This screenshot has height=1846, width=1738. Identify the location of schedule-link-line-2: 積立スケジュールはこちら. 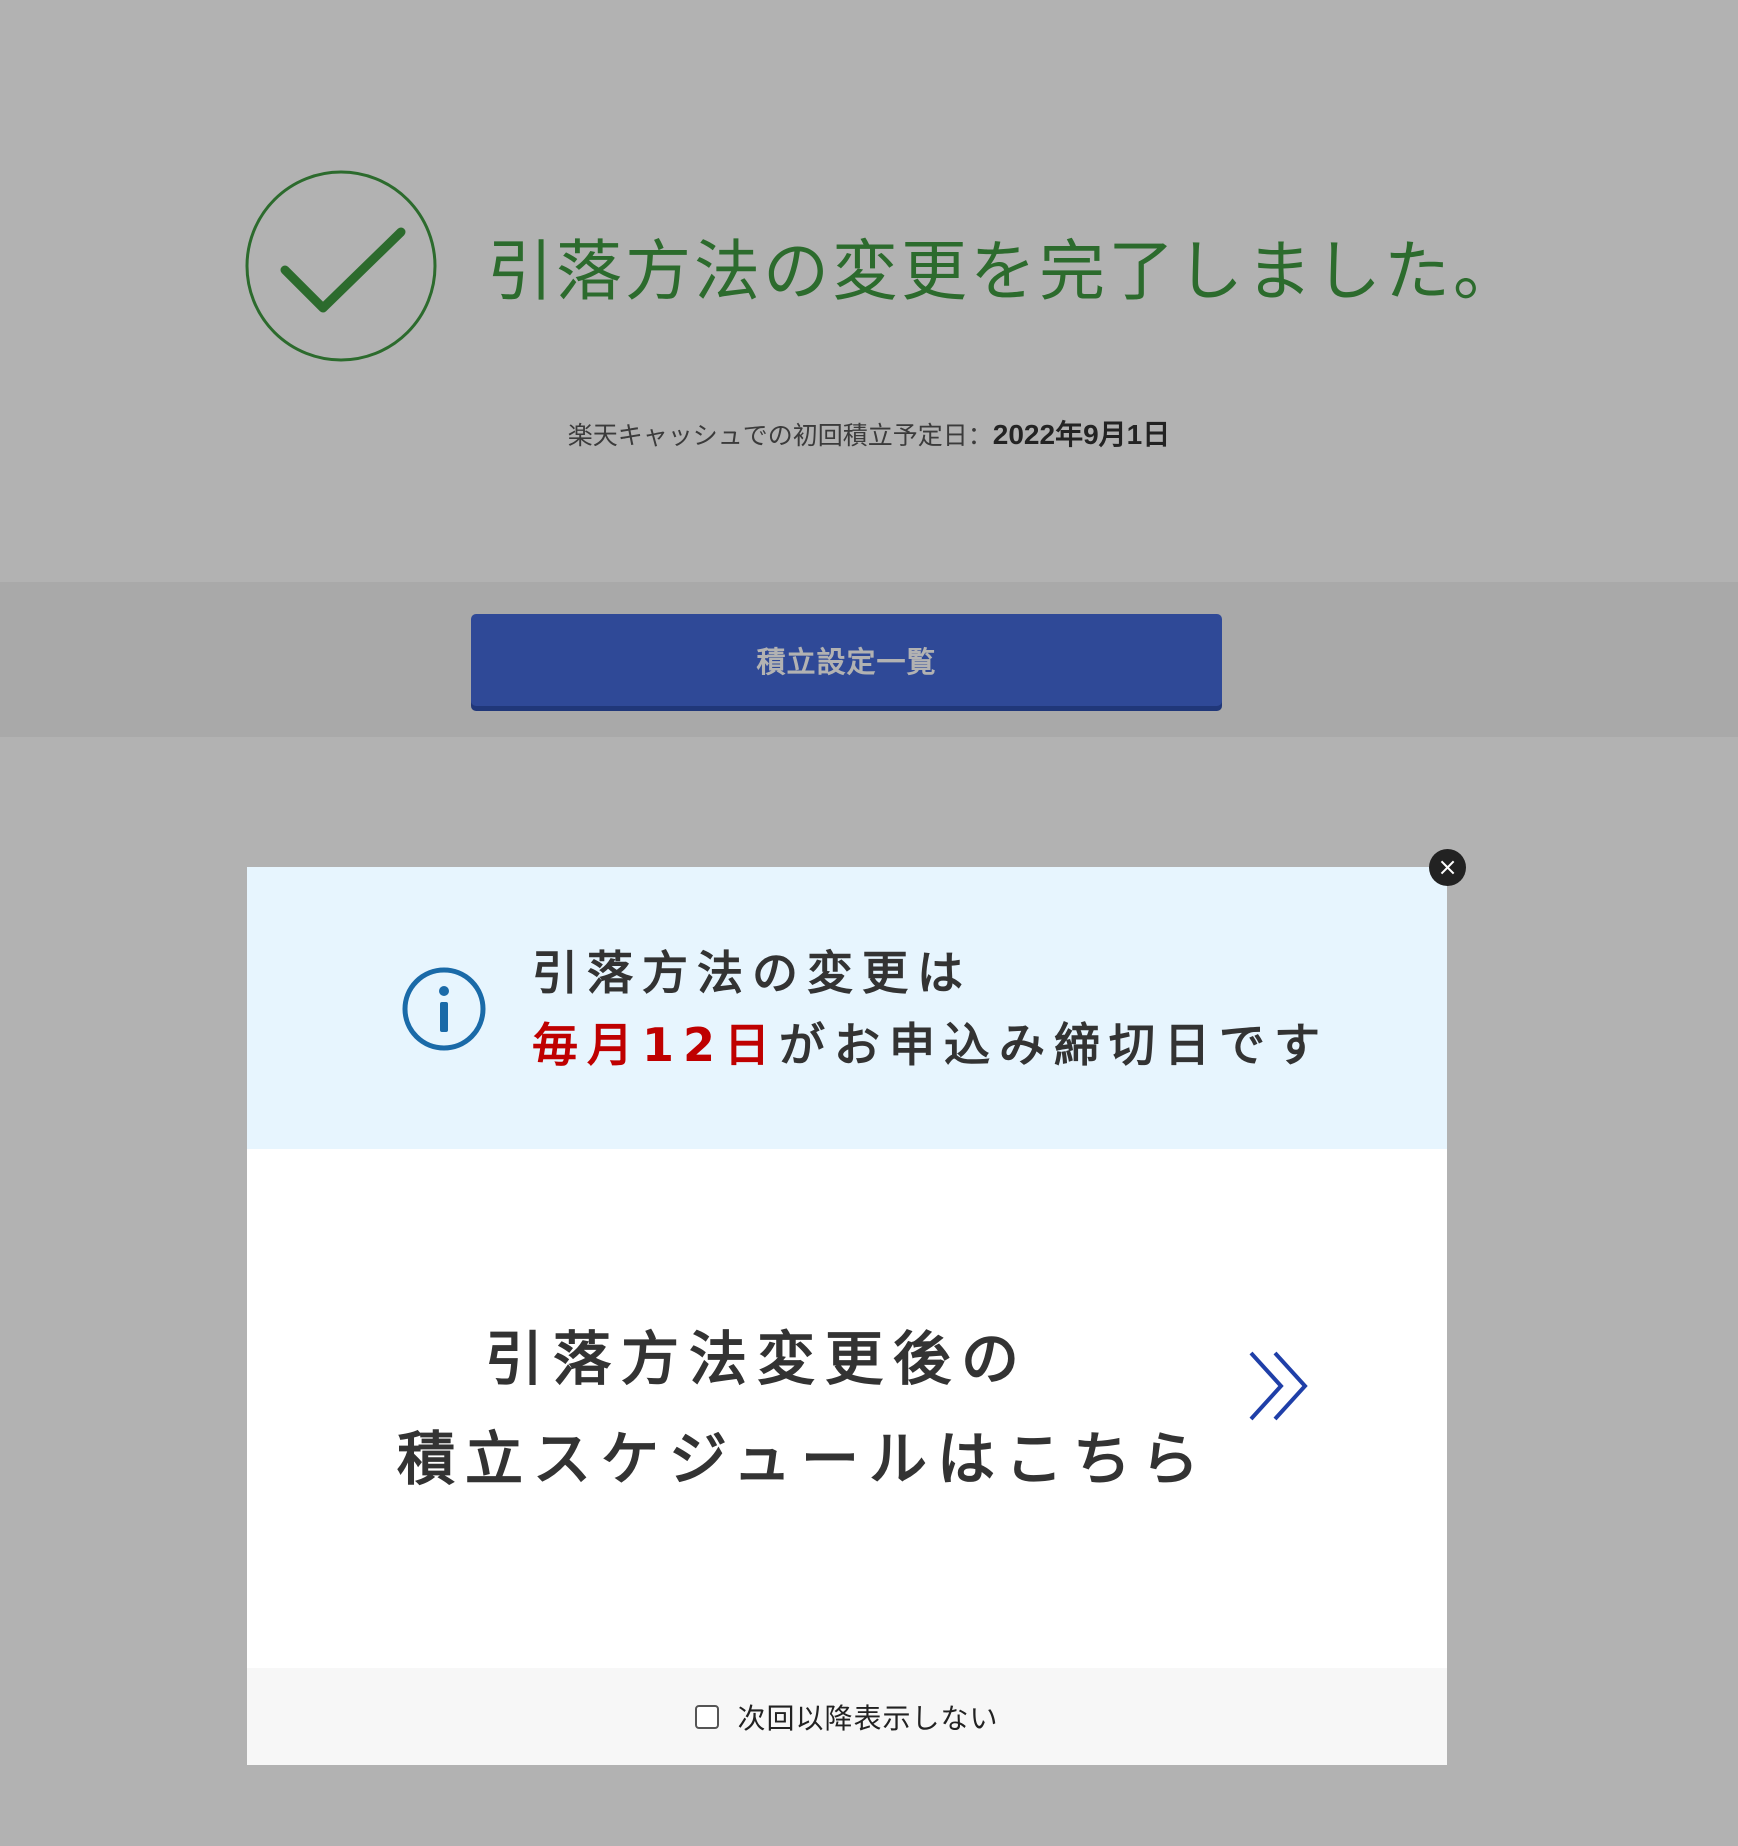
(803, 1459).